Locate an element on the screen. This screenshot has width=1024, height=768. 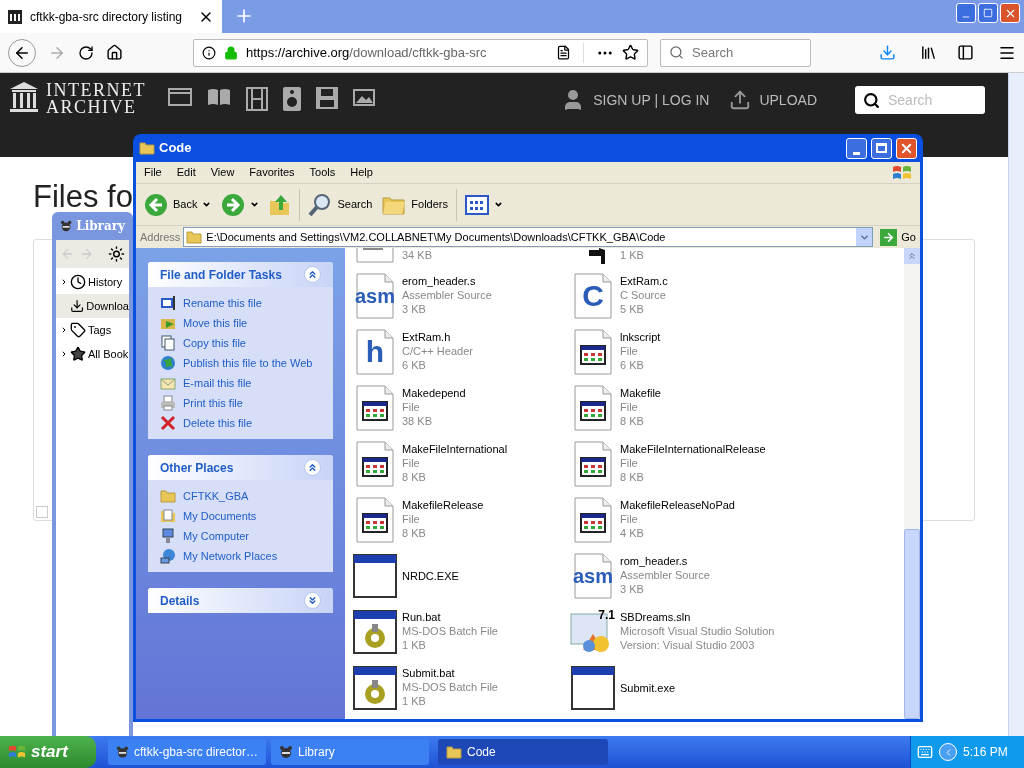
tag-icon is located at coordinates (78, 330).